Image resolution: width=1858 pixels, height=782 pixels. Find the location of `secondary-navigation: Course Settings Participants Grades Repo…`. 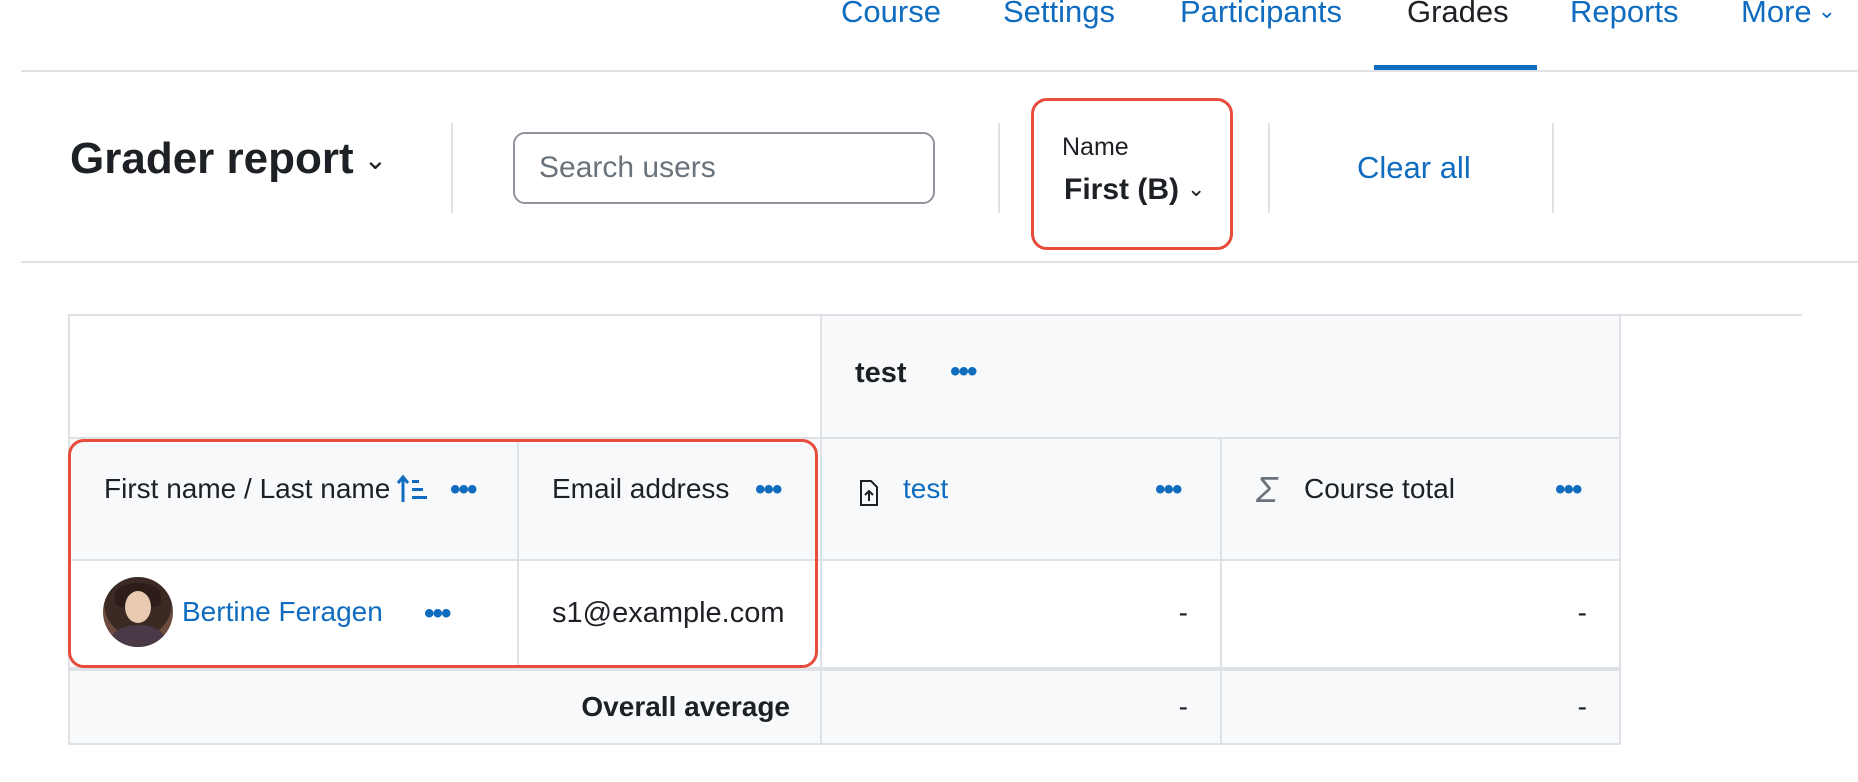

secondary-navigation: Course Settings Participants Grades Repo… is located at coordinates (929, 35).